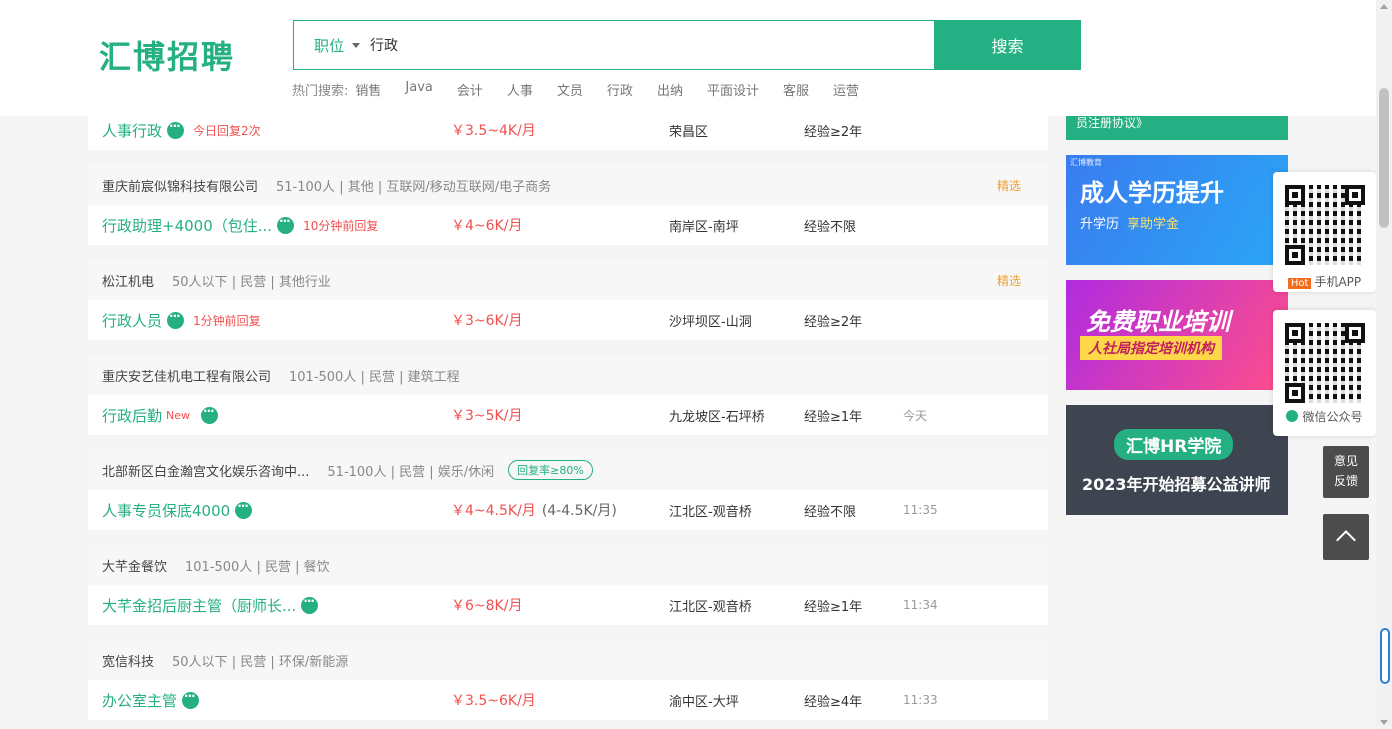 The width and height of the screenshot is (1392, 729). I want to click on salary: ￥3.5~6K/月, so click(493, 701).